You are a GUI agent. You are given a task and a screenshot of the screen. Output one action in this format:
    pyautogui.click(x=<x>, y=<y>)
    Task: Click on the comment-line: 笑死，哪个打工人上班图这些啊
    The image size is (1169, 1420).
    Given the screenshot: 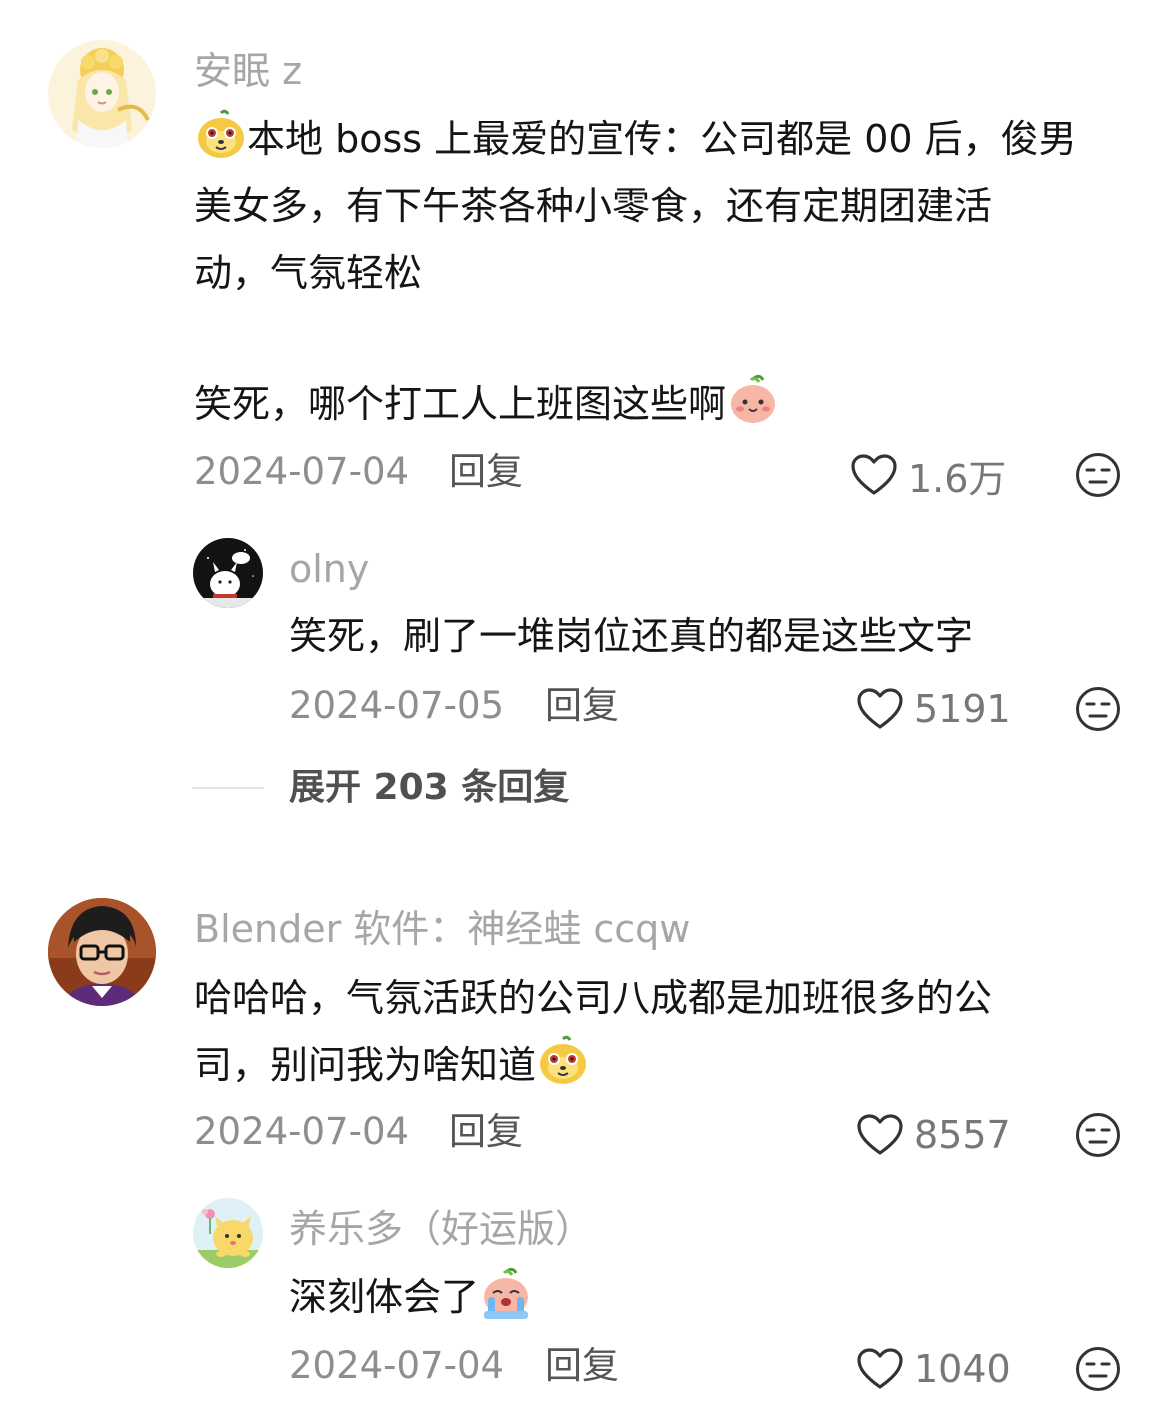 What is the action you would take?
    pyautogui.click(x=460, y=404)
    